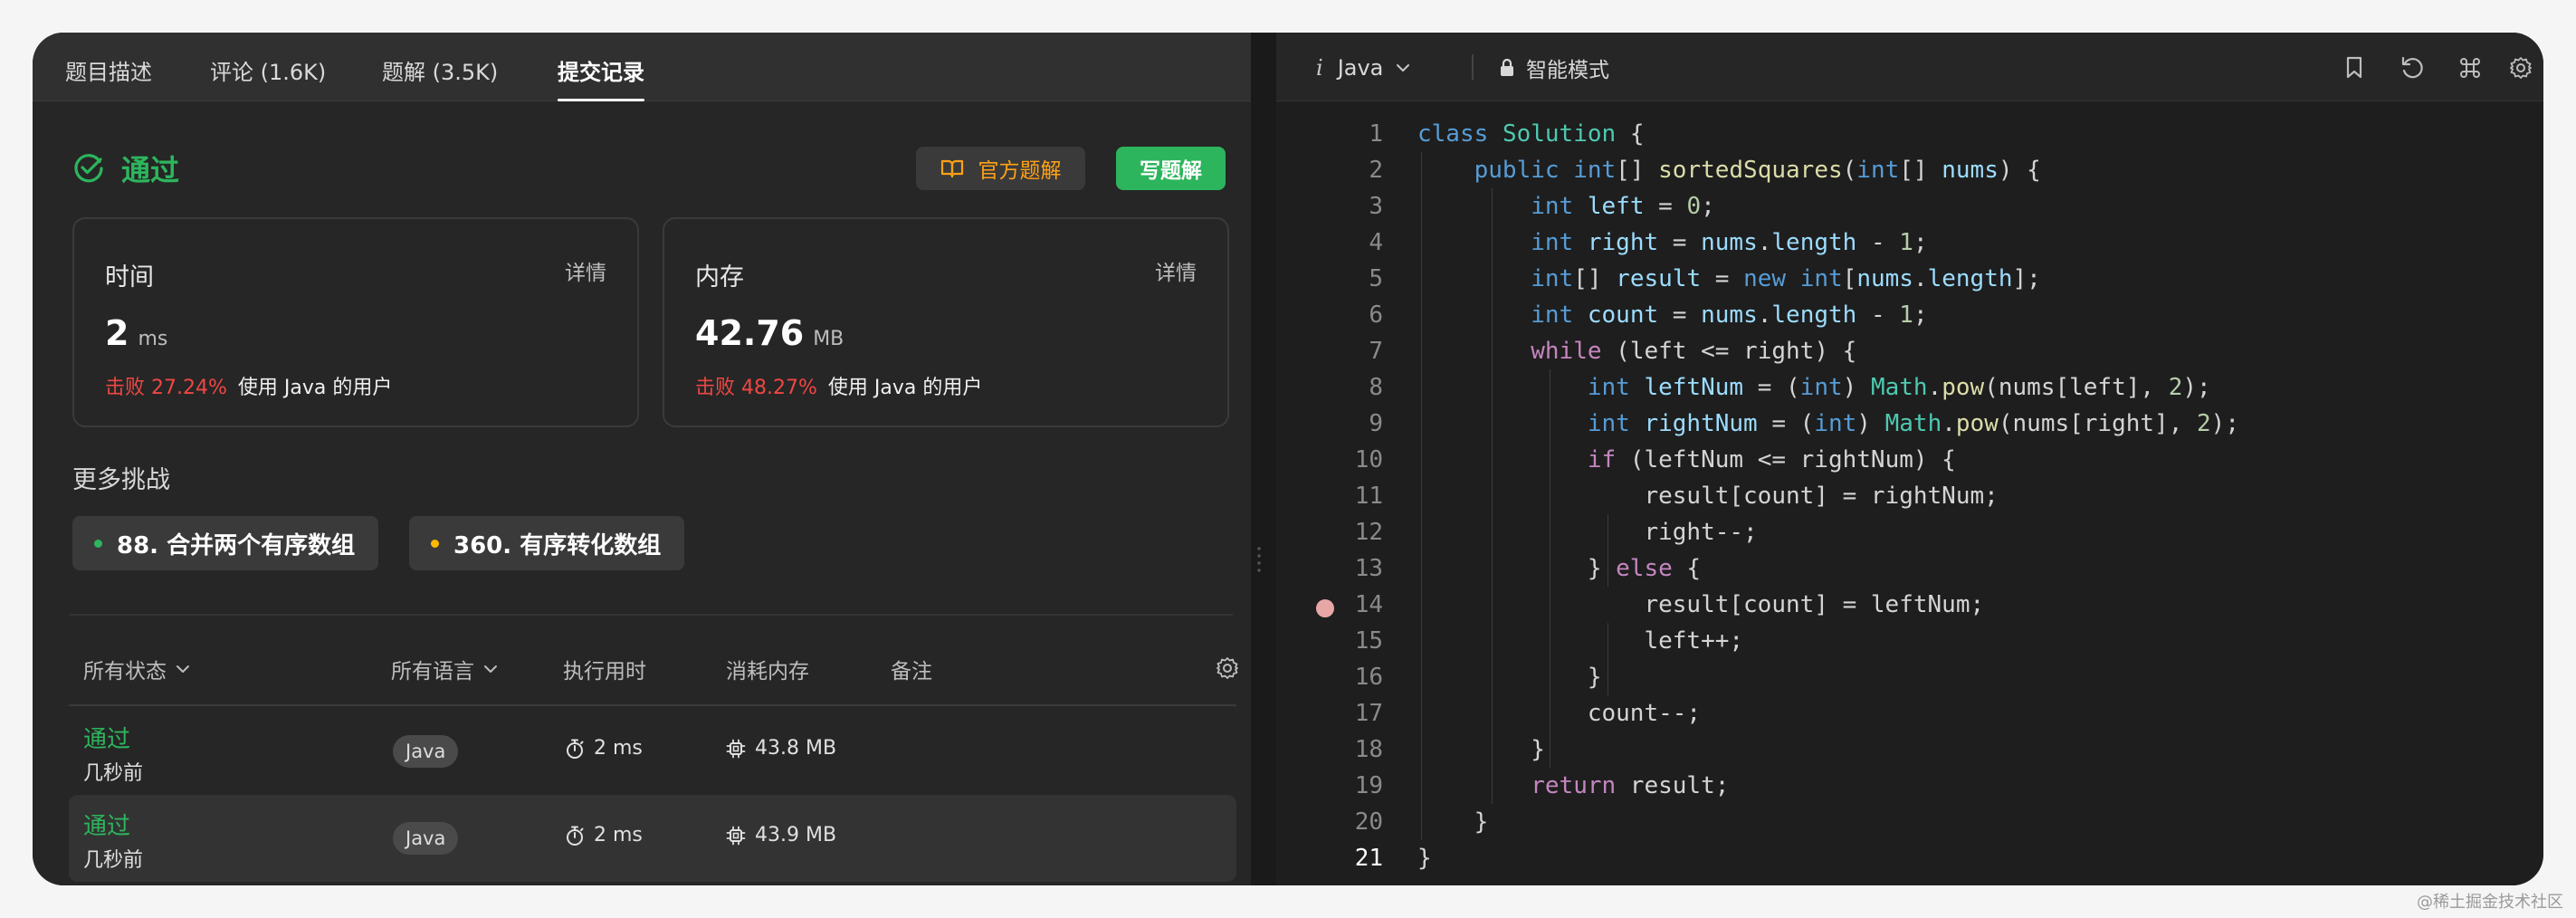 Image resolution: width=2576 pixels, height=918 pixels. Describe the element at coordinates (1001, 168) in the screenshot. I see `official-solution-button: 官方题解` at that location.